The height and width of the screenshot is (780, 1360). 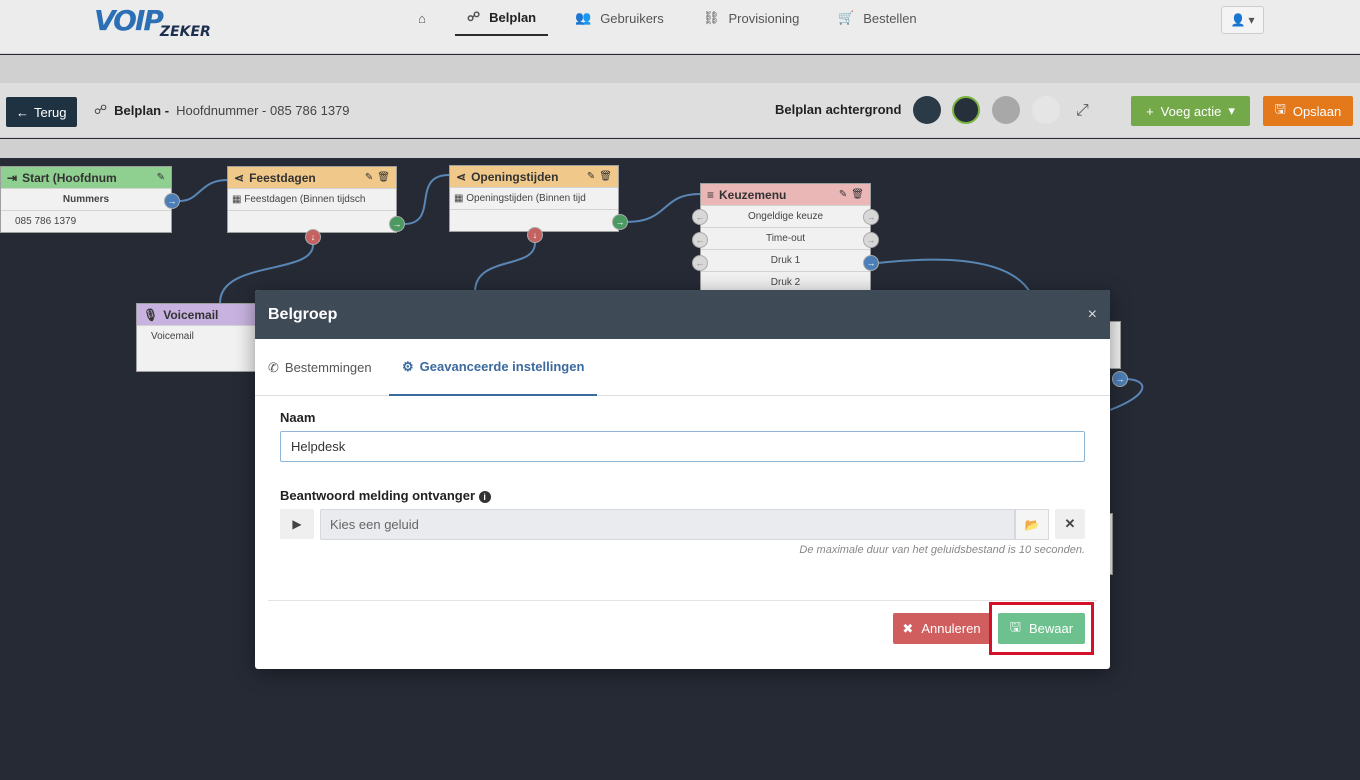 What do you see at coordinates (1006, 110) in the screenshot?
I see `bg-swatch-grey` at bounding box center [1006, 110].